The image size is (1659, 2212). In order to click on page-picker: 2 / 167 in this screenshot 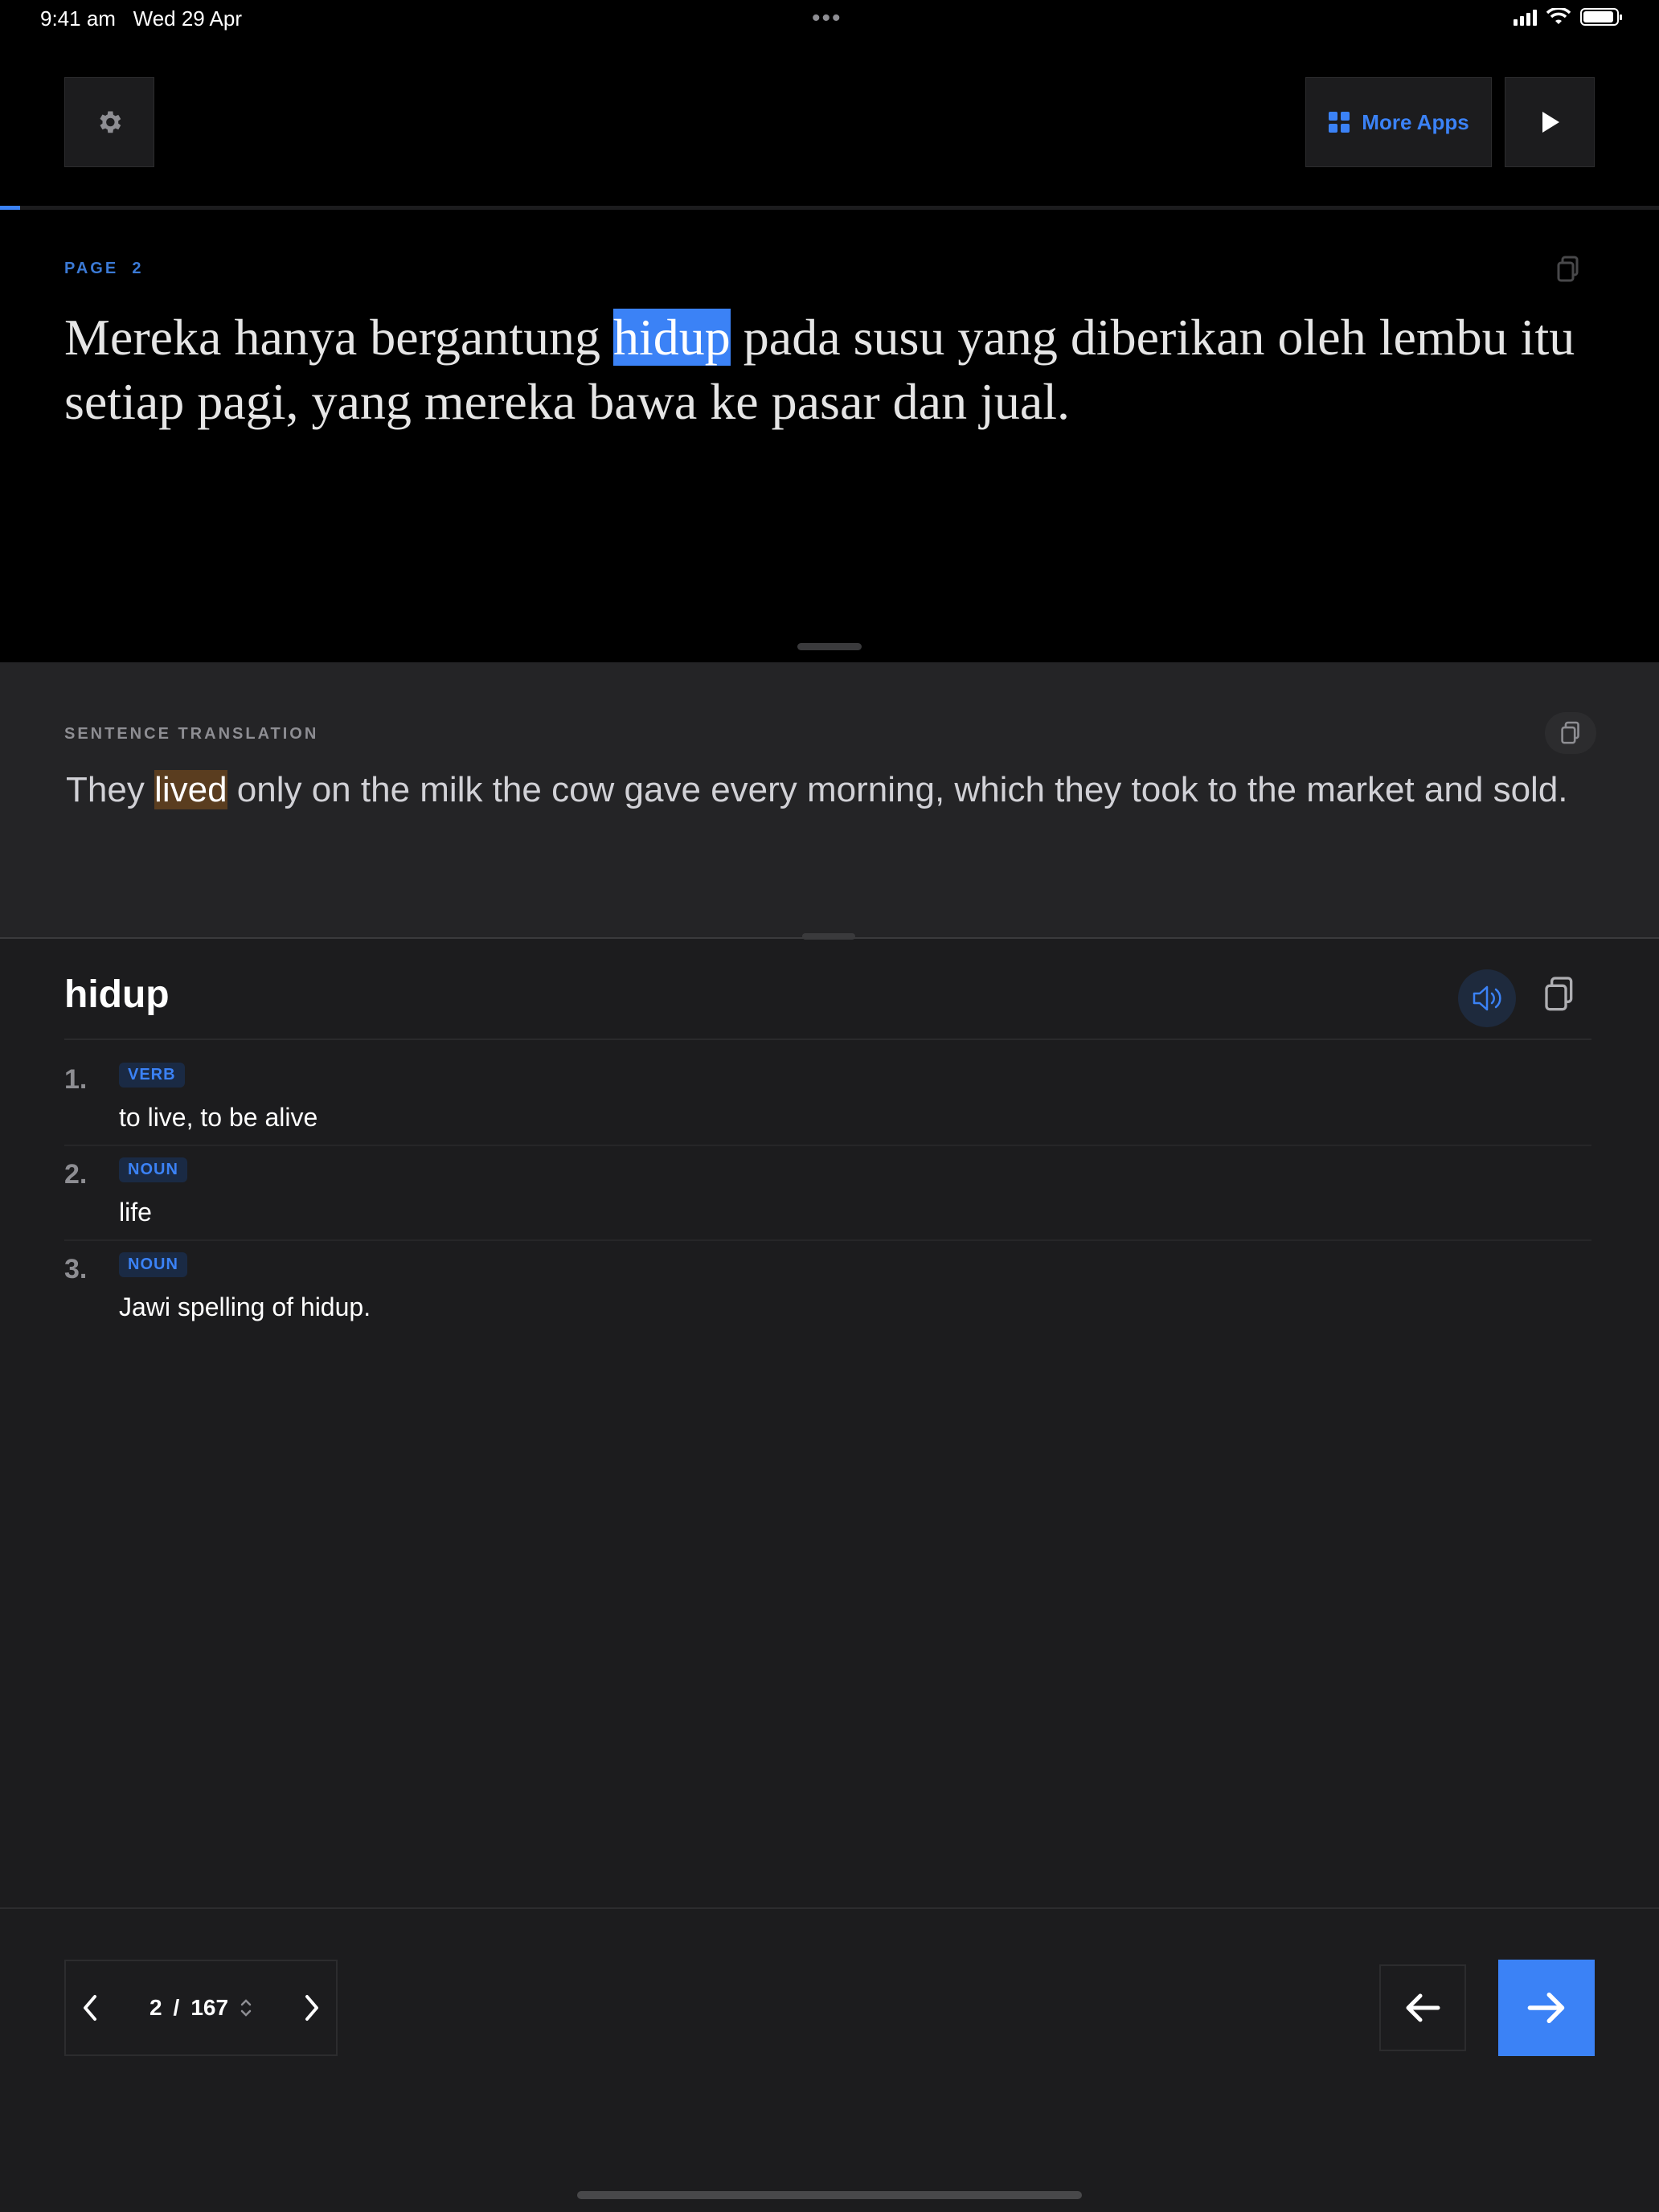, I will do `click(201, 2008)`.